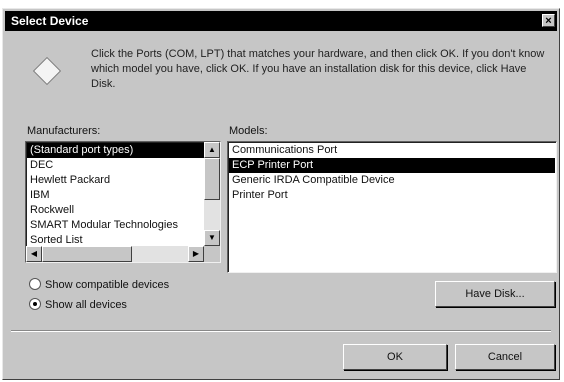  What do you see at coordinates (35, 284) in the screenshot?
I see `radio-unselected-icon` at bounding box center [35, 284].